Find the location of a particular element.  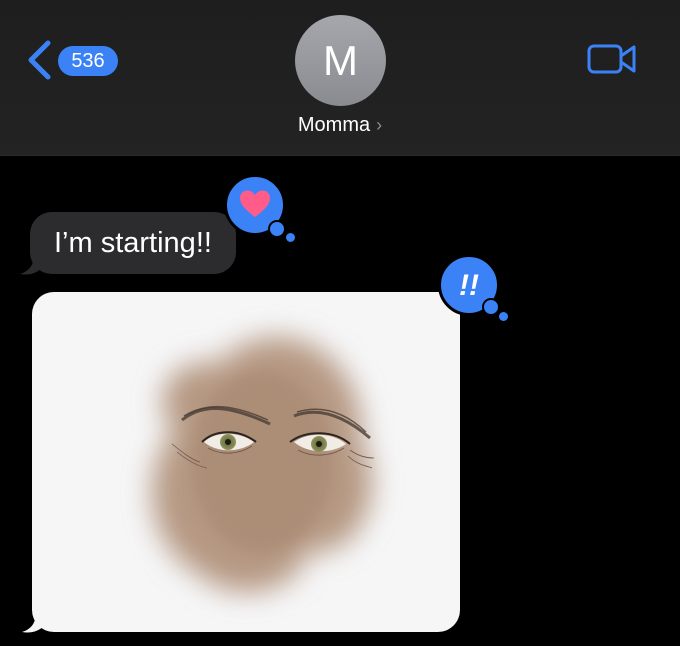

message-text: I’m starting!! is located at coordinates (133, 243).